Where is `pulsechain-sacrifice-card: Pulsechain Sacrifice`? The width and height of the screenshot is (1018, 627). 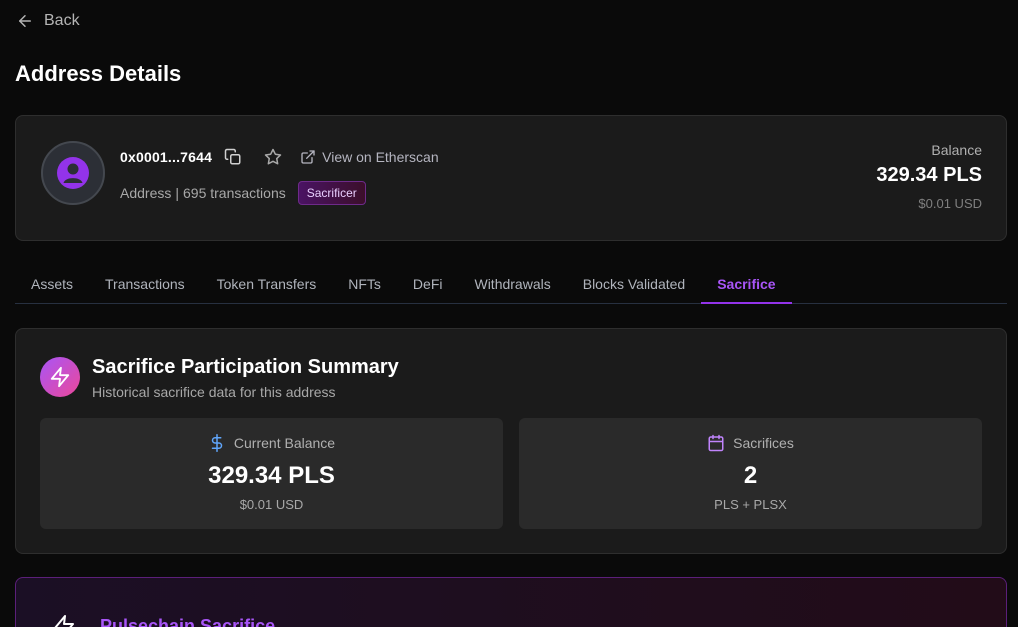 pulsechain-sacrifice-card: Pulsechain Sacrifice is located at coordinates (511, 602).